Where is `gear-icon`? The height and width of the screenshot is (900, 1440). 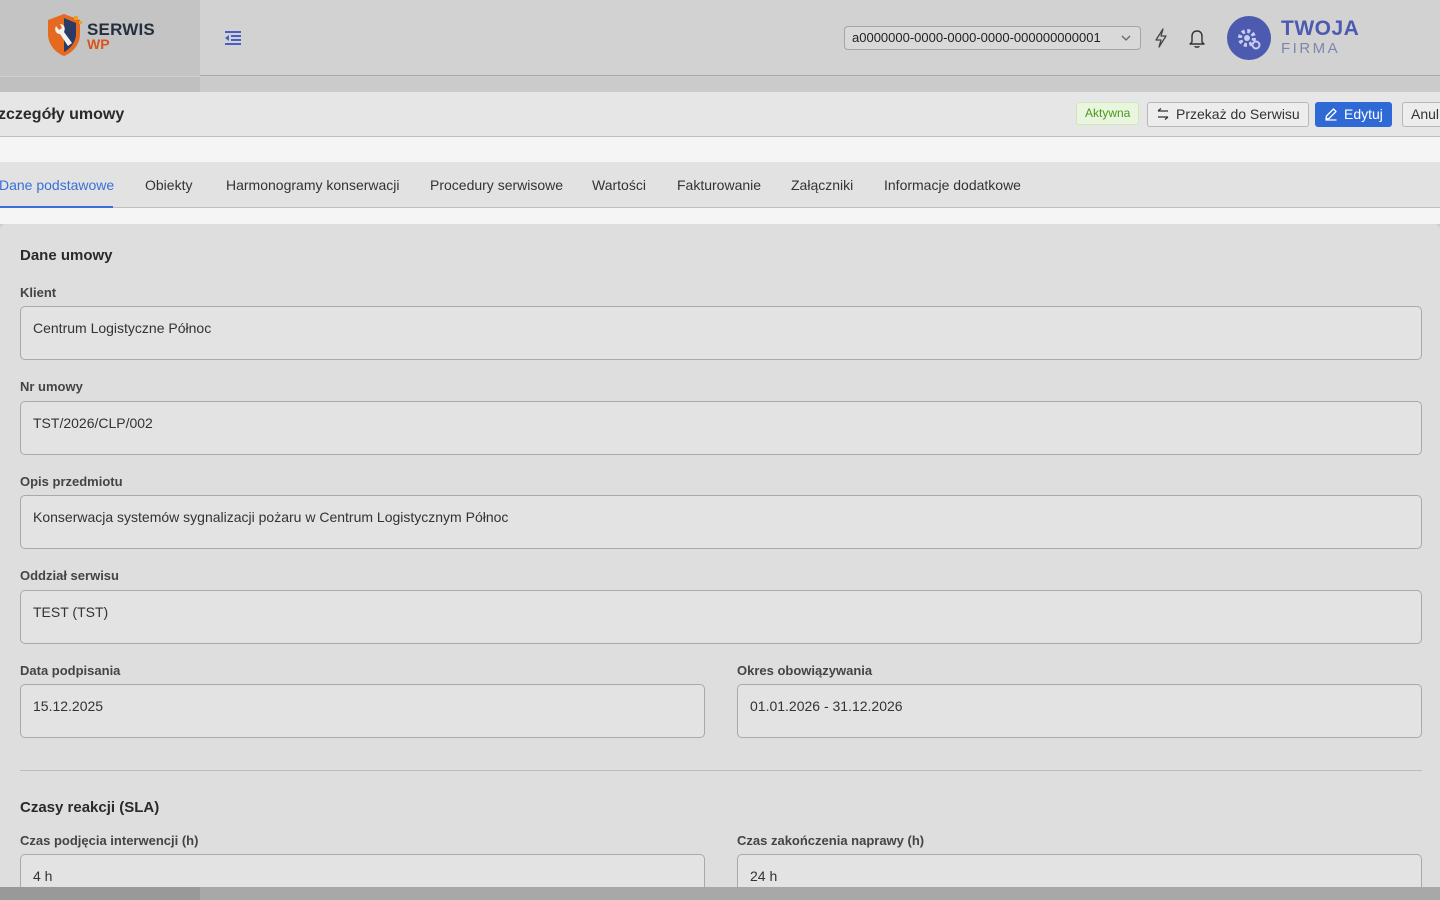
gear-icon is located at coordinates (1249, 39).